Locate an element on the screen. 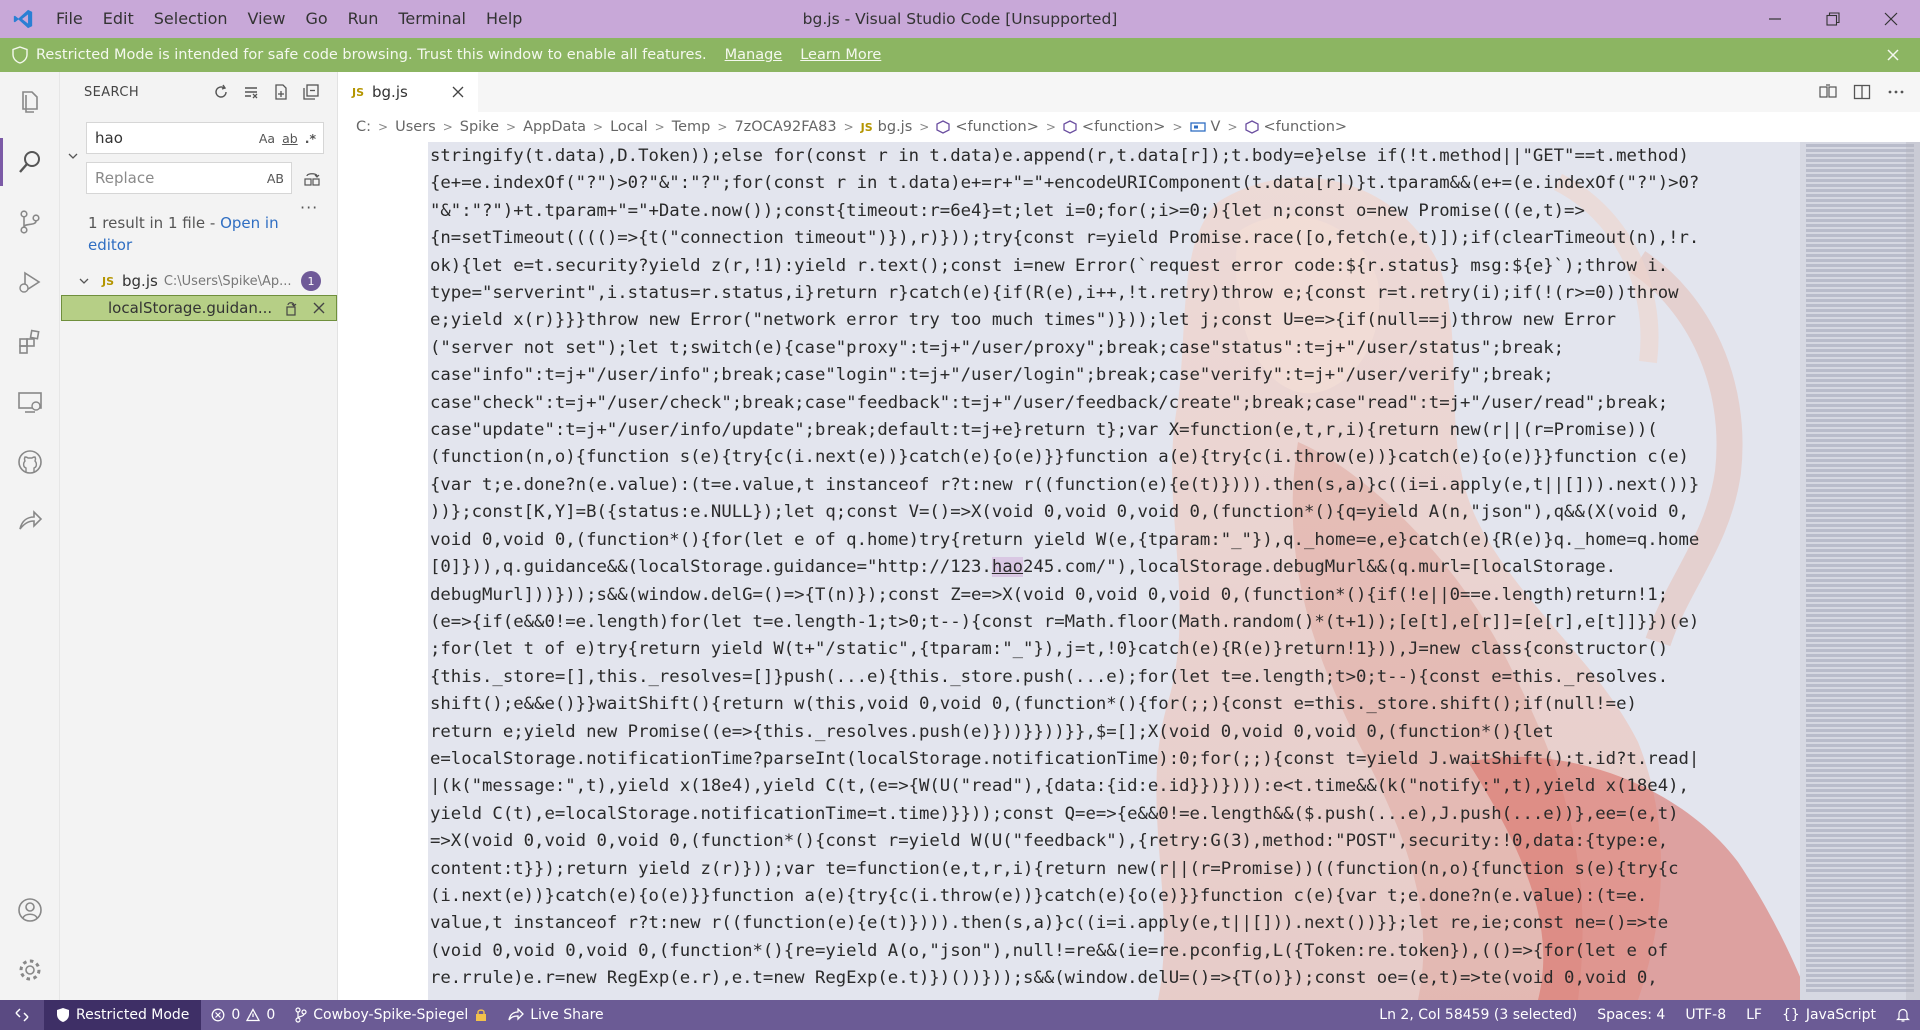 Image resolution: width=1920 pixels, height=1030 pixels. search-input: hao Aa ab .* is located at coordinates (205, 138).